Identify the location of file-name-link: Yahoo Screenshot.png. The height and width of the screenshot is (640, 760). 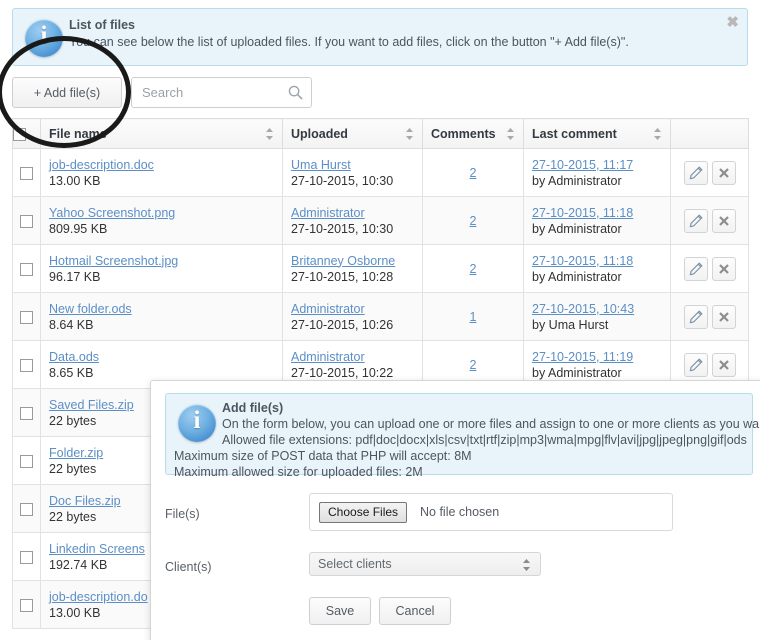
(112, 213).